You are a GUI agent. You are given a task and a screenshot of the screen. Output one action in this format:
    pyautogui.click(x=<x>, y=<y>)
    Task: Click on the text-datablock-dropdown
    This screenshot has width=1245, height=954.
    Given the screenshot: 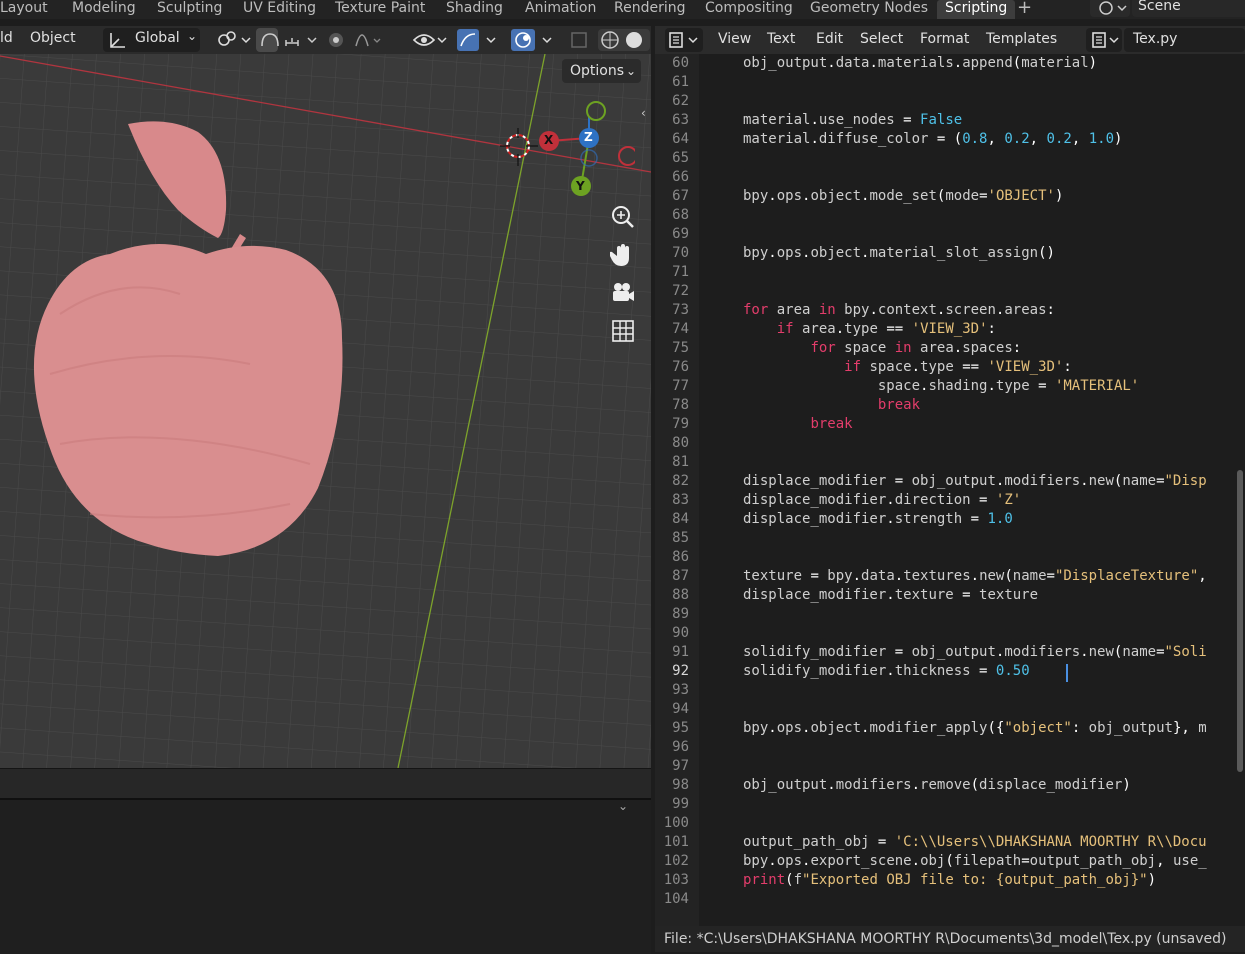 What is the action you would take?
    pyautogui.click(x=1104, y=40)
    